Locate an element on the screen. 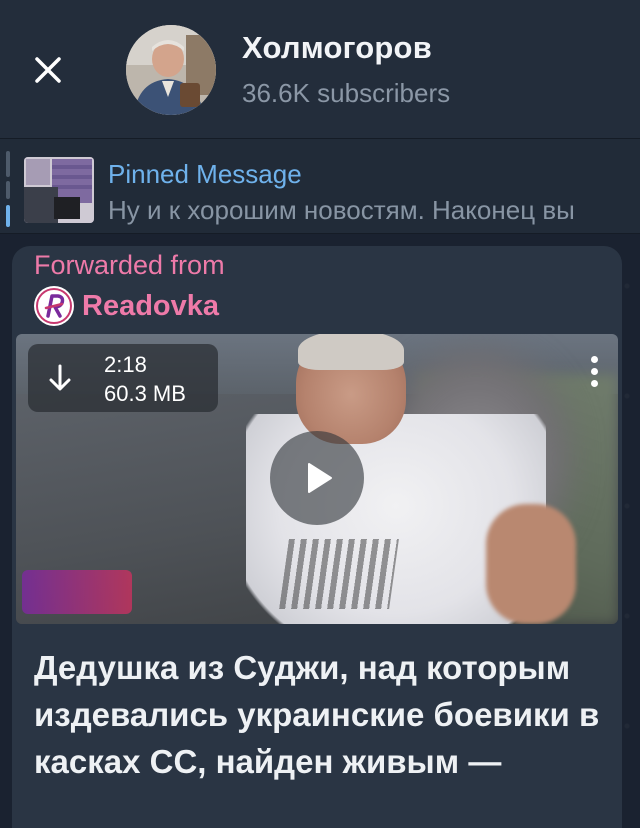 The width and height of the screenshot is (640, 828). avatar-image is located at coordinates (171, 70).